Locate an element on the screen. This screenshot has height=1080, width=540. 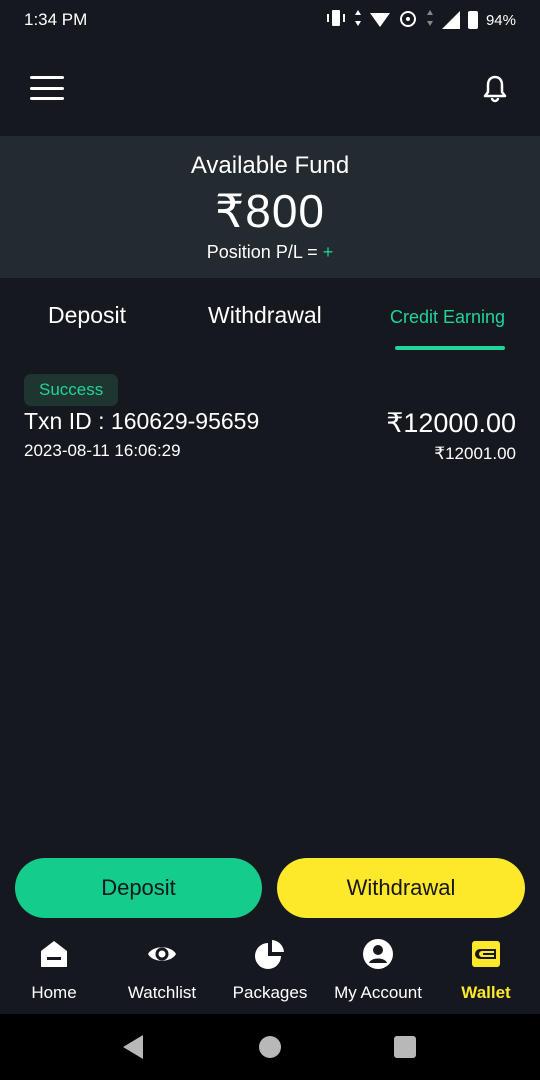
wallet-tabs: Deposit Withdrawal Credit Earning is located at coordinates (270, 316).